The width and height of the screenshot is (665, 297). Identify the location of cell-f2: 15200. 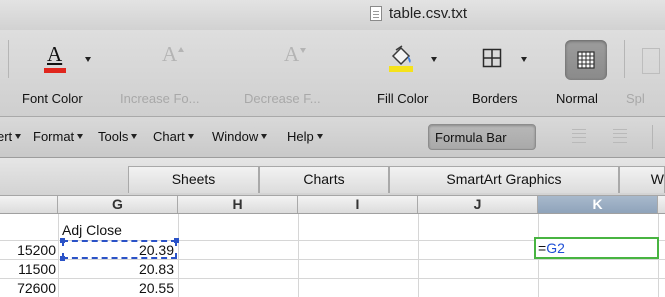
(29, 250).